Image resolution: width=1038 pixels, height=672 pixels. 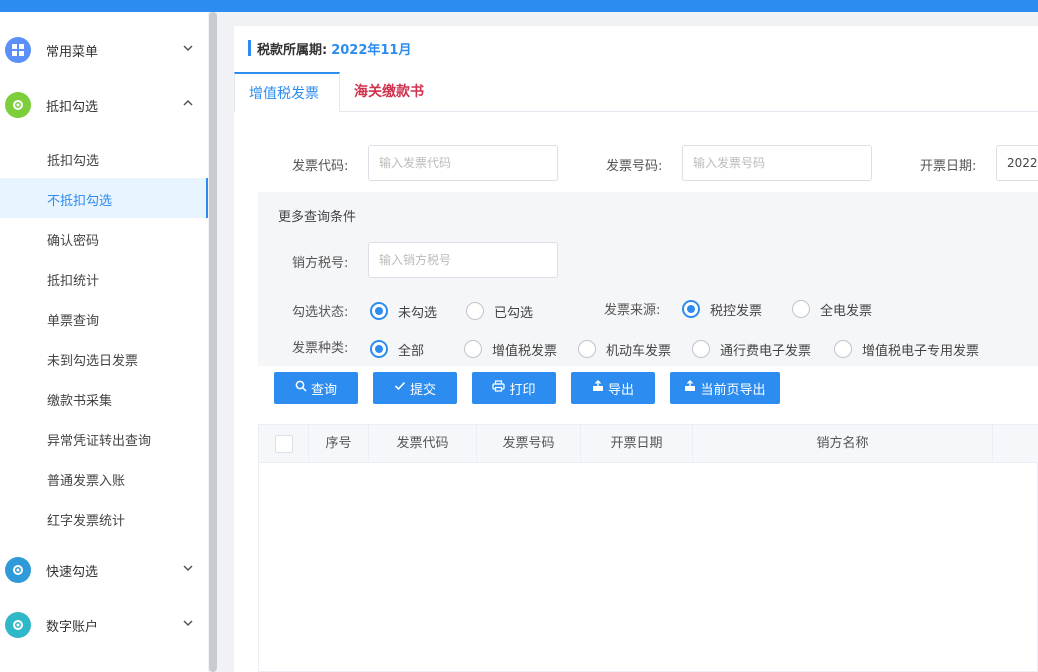 What do you see at coordinates (104, 198) in the screenshot?
I see `sidebar-item-non-deduction-select: 不抵扣勾选` at bounding box center [104, 198].